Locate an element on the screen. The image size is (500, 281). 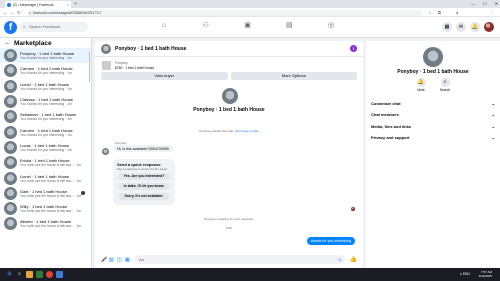
account-avatar is located at coordinates (489, 27).